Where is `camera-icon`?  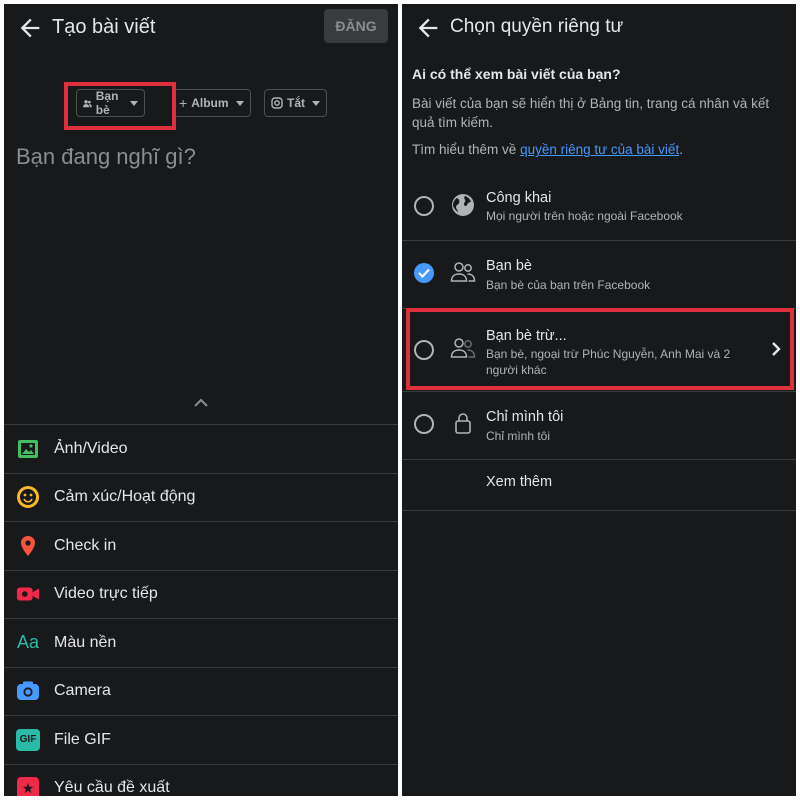 camera-icon is located at coordinates (28, 691).